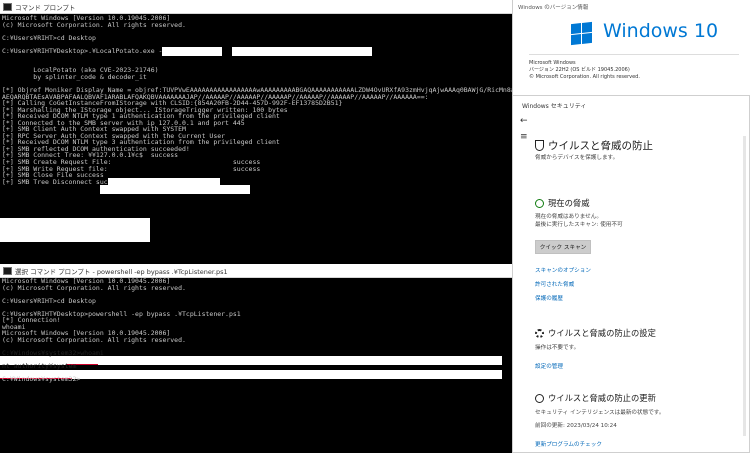 The width and height of the screenshot is (750, 453). I want to click on updates-line-2: 前回の更新: 2023/03/24 10:24, so click(576, 426).